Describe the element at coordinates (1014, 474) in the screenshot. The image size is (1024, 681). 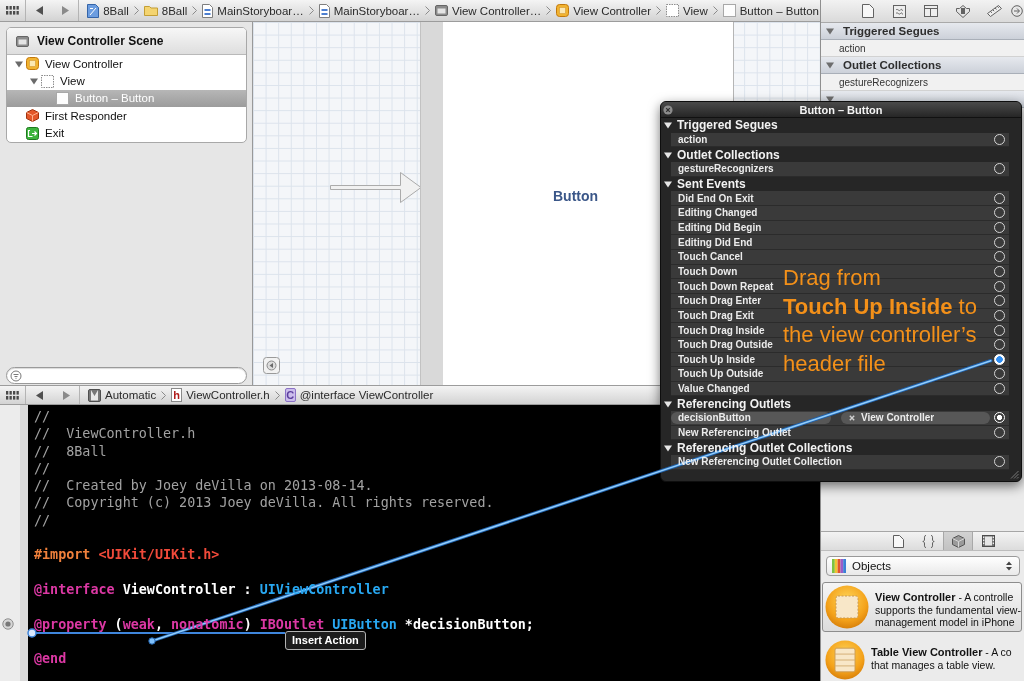
I see `resize-grip-icon` at that location.